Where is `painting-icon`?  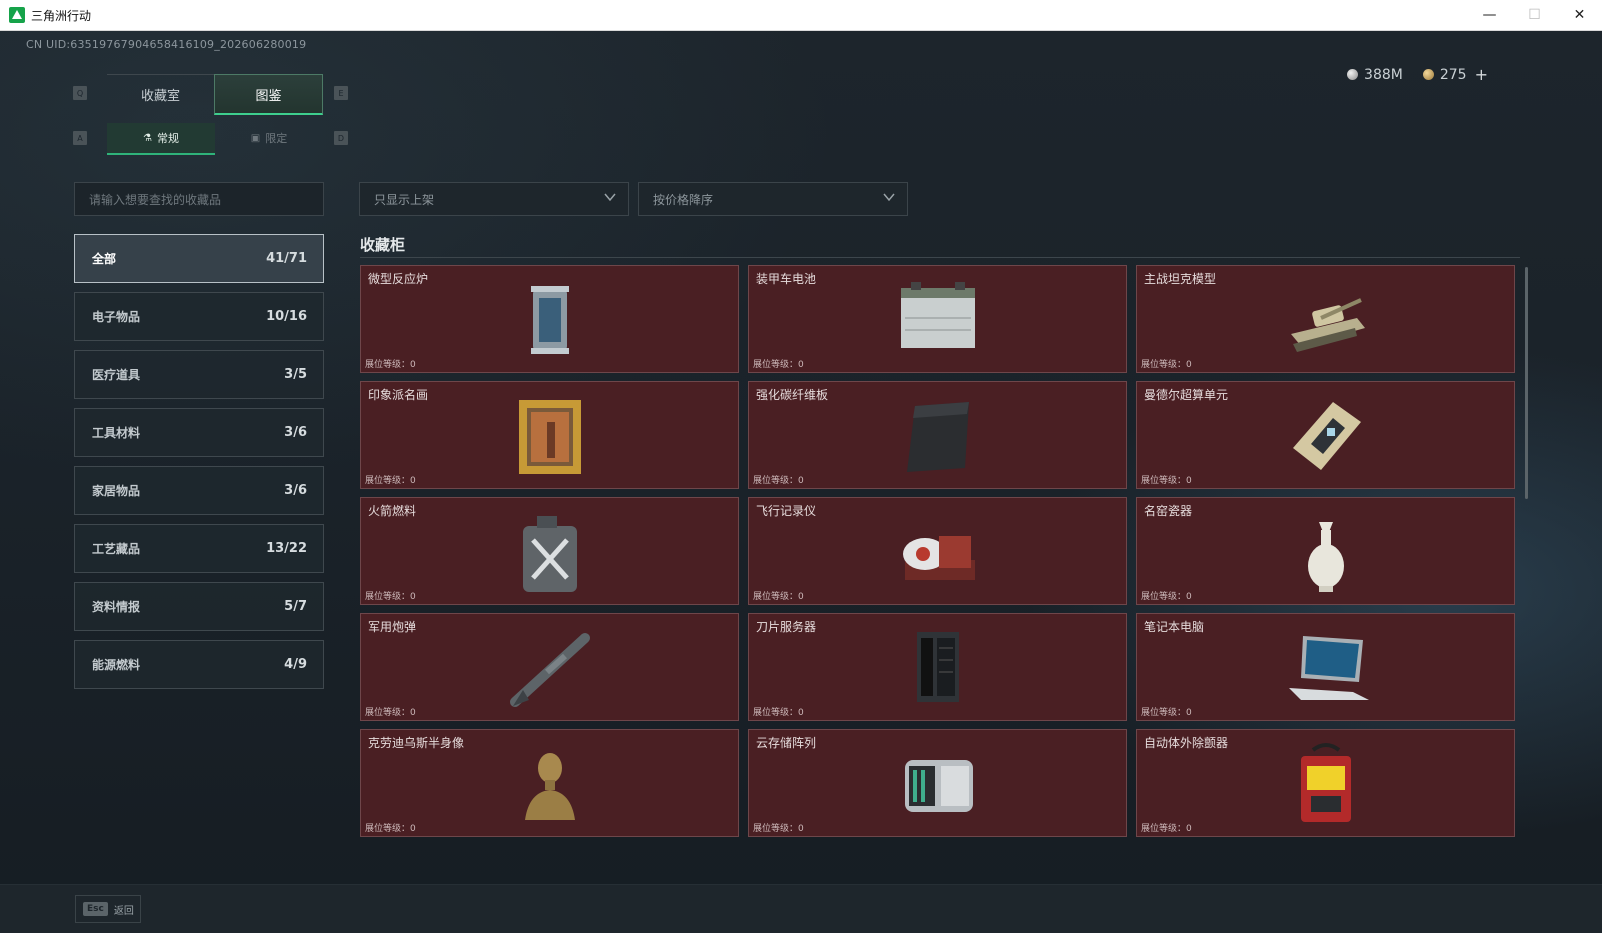
painting-icon is located at coordinates (549, 437).